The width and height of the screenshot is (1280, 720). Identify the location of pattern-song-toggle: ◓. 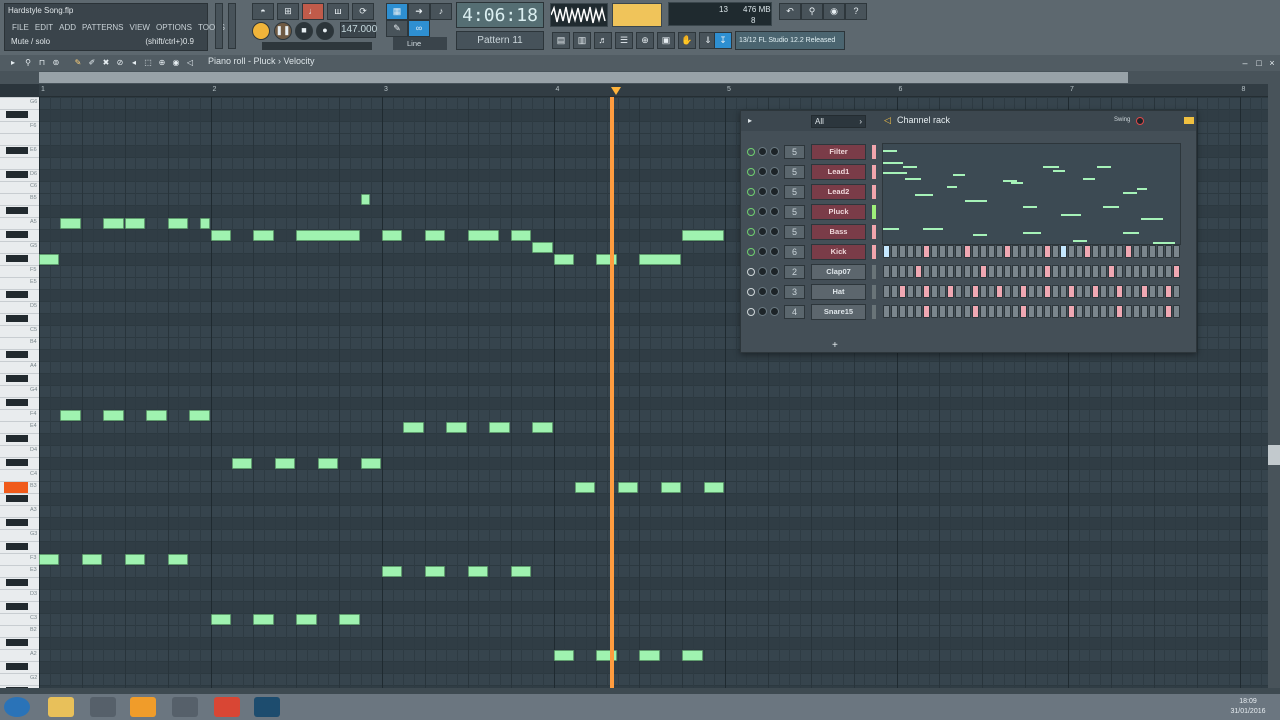
(263, 11).